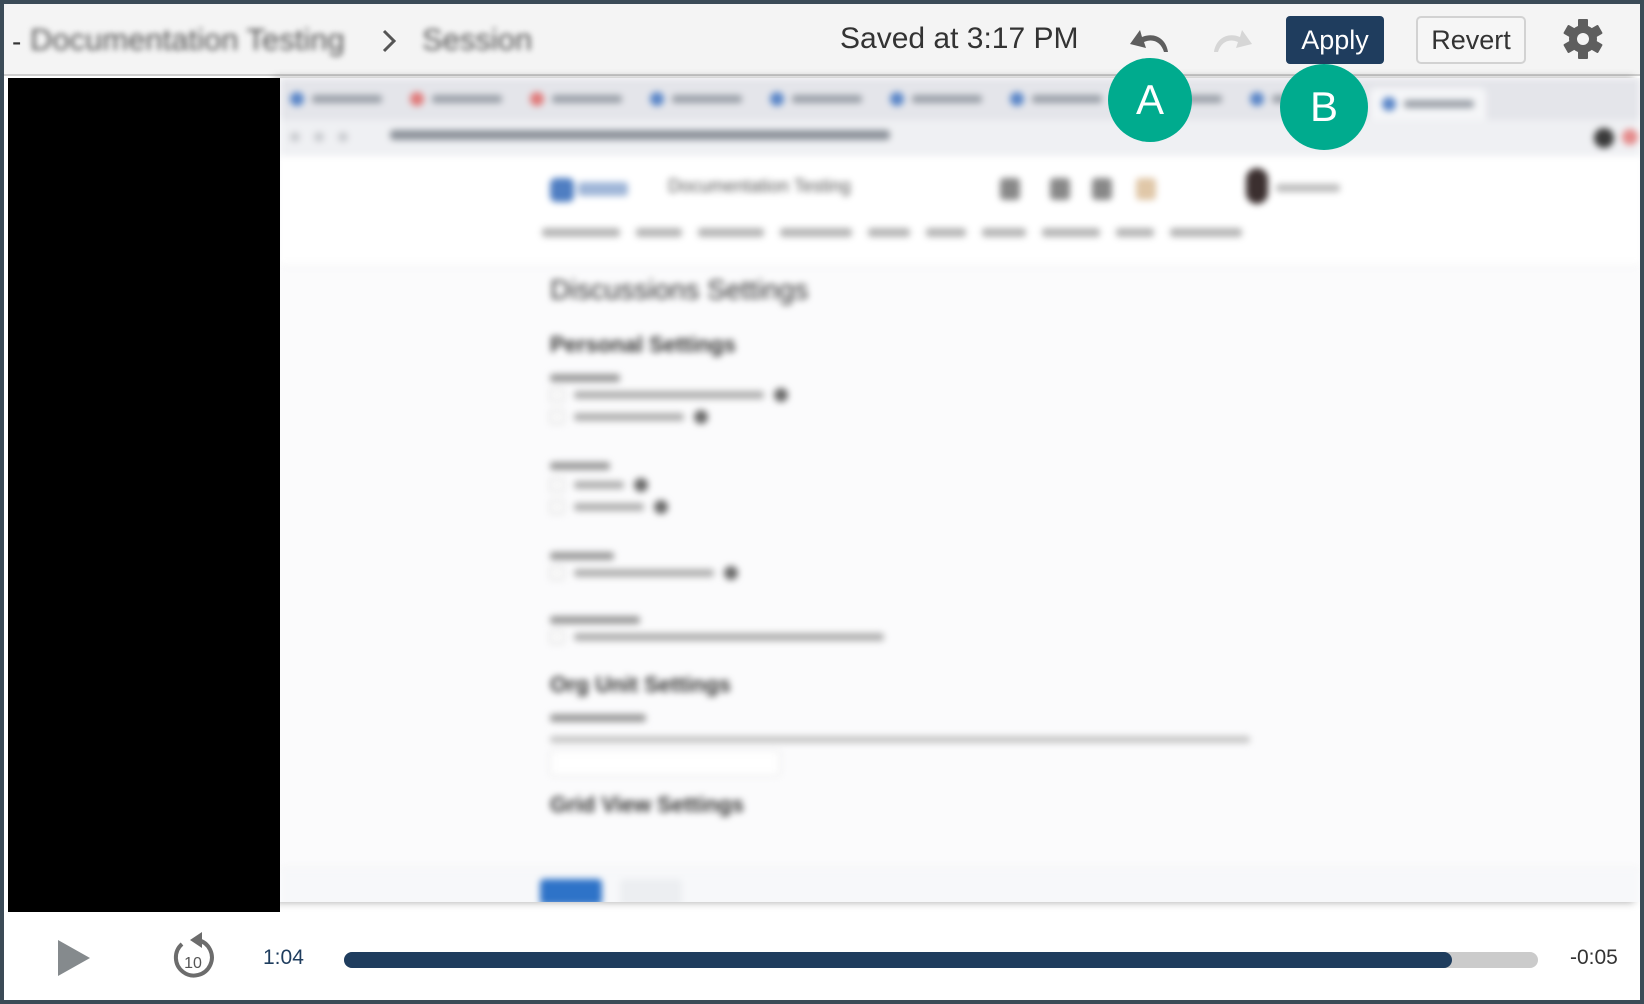  I want to click on browser-address-row, so click(960, 138).